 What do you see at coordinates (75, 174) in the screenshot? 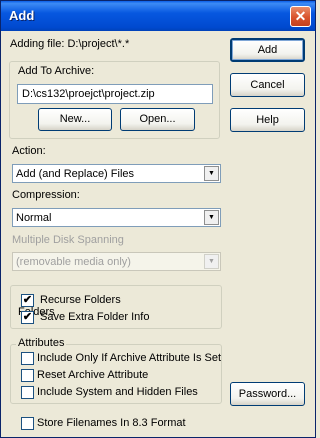
I see `action-select-value: Add (and Replace) Files` at bounding box center [75, 174].